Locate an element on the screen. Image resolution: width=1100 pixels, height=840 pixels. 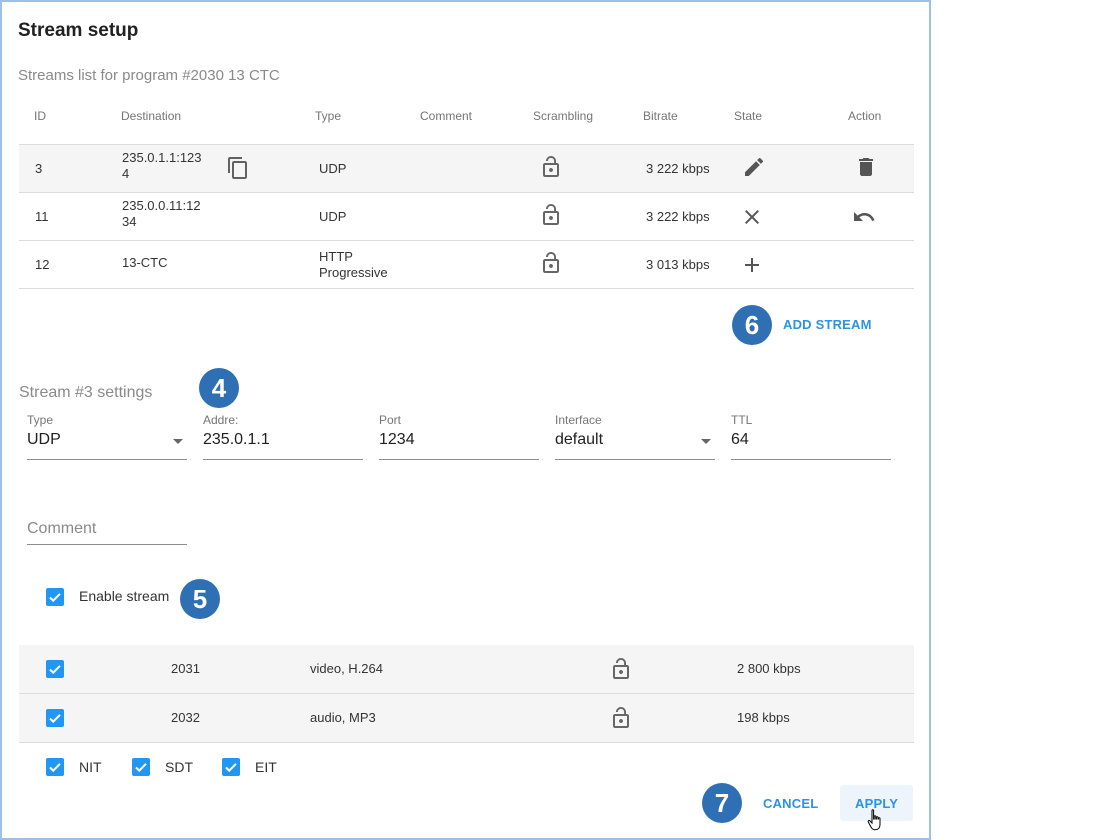
sdt-checkbox is located at coordinates (141, 767).